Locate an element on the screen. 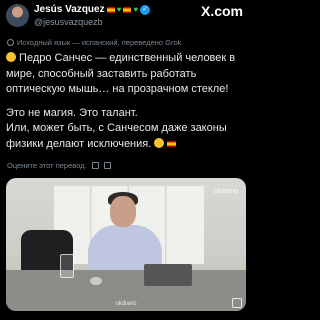  mouse is located at coordinates (96, 281).